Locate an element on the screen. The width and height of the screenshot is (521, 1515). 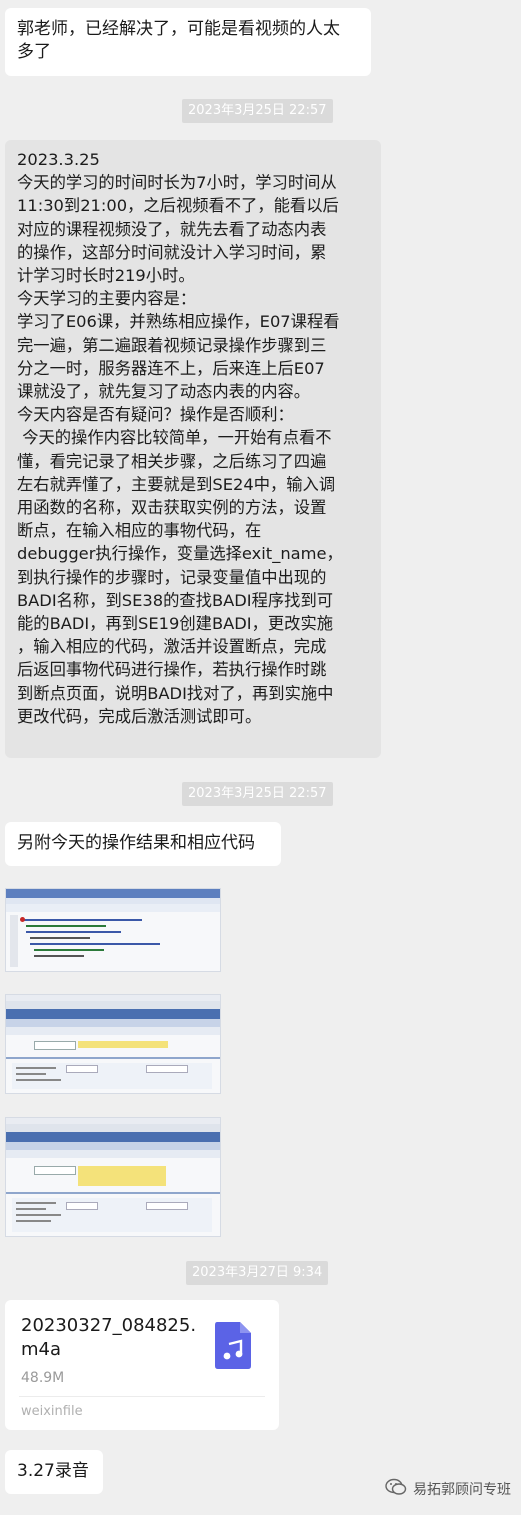
message-text: 3.27录音 is located at coordinates (53, 1471).